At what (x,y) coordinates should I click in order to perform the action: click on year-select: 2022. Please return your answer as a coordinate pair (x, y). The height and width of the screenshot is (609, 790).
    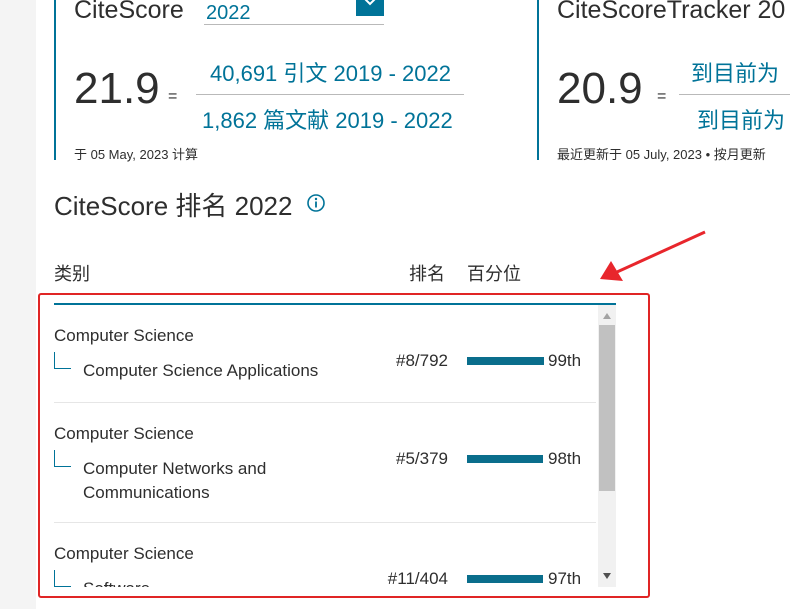
    Looking at the image, I should click on (294, 12).